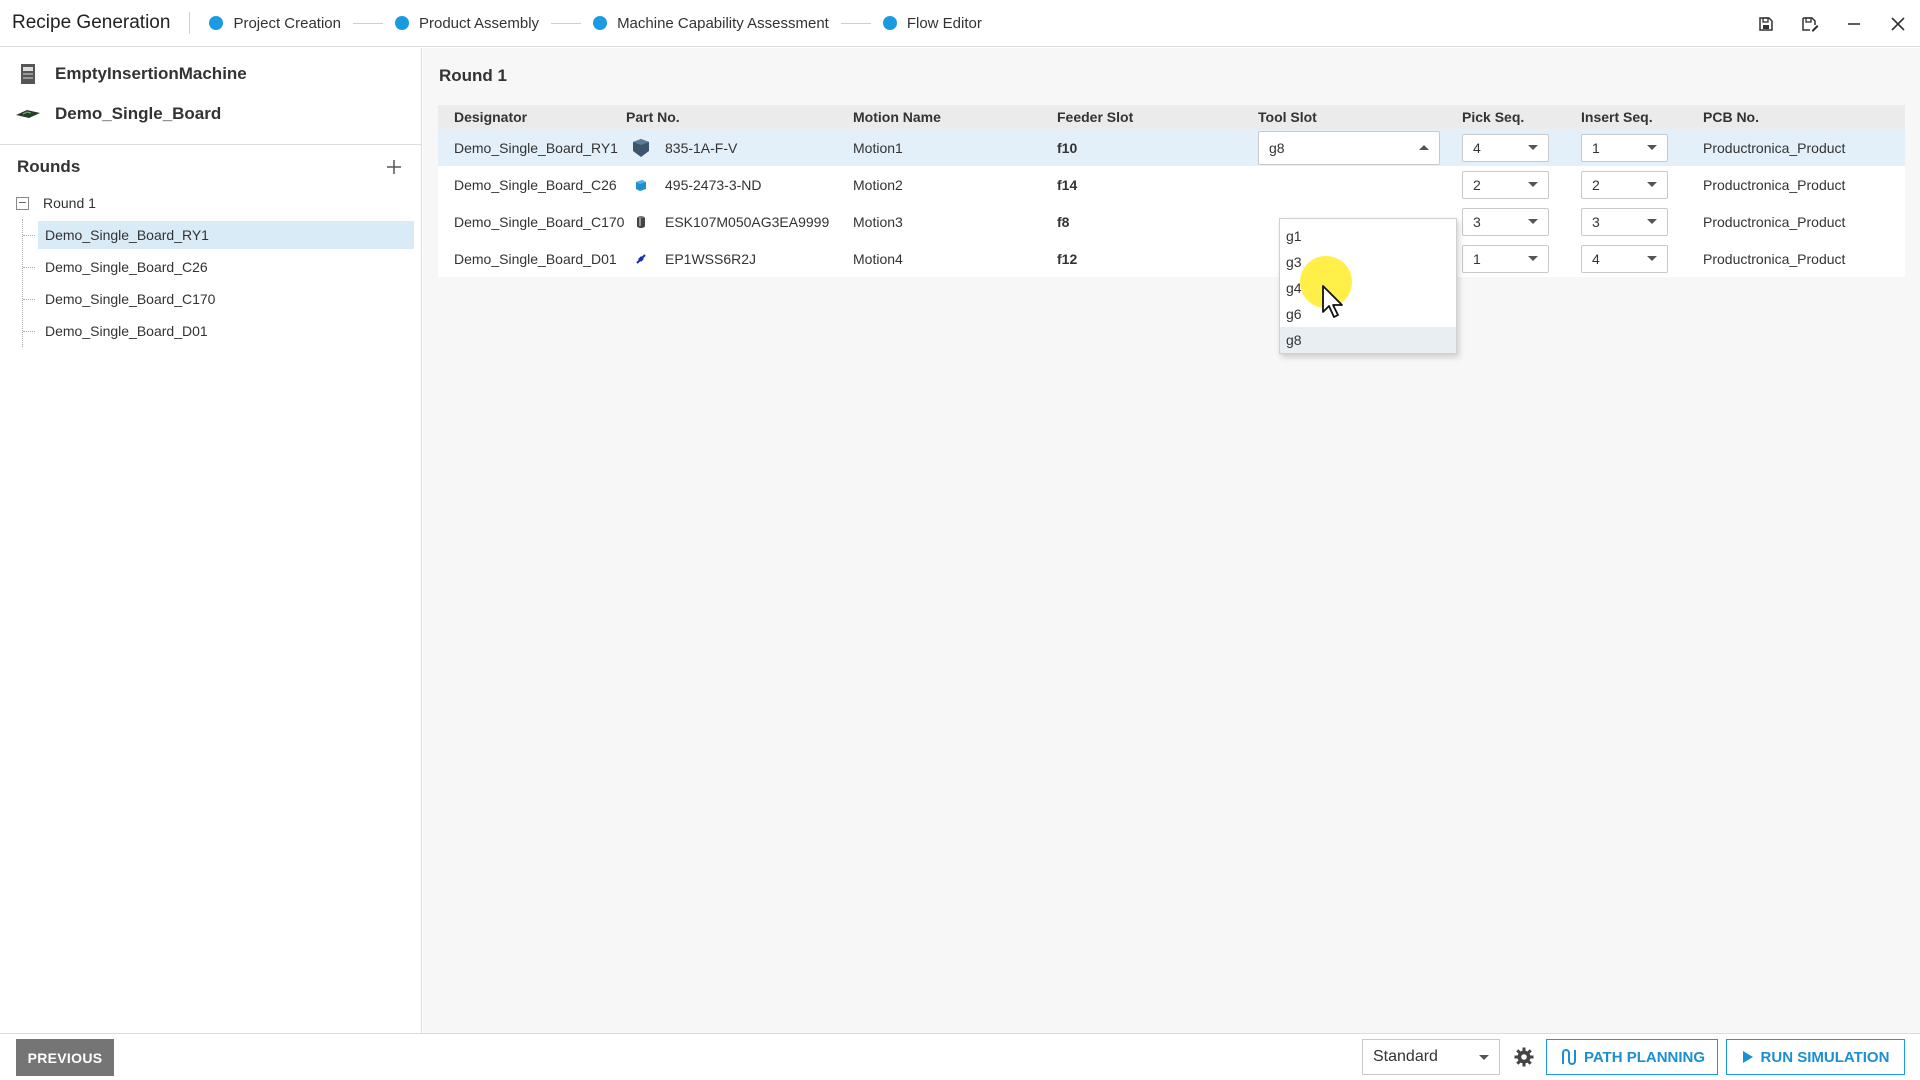 The image size is (1920, 1080). What do you see at coordinates (65, 1057) in the screenshot?
I see `previous-button: PREVIOUS` at bounding box center [65, 1057].